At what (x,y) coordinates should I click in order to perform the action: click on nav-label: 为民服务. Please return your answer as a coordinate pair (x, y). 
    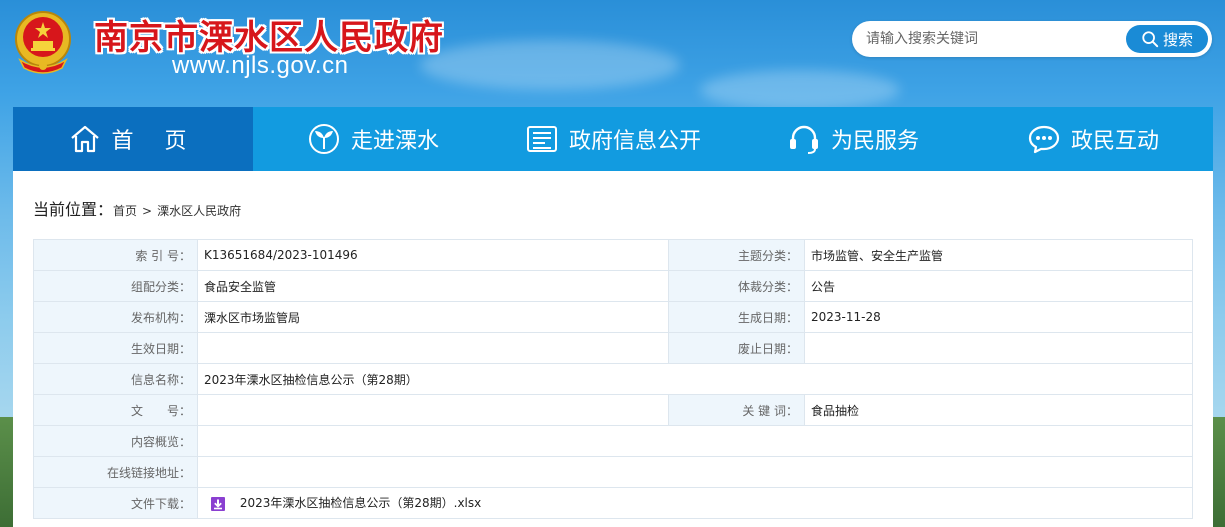
    Looking at the image, I should click on (874, 141).